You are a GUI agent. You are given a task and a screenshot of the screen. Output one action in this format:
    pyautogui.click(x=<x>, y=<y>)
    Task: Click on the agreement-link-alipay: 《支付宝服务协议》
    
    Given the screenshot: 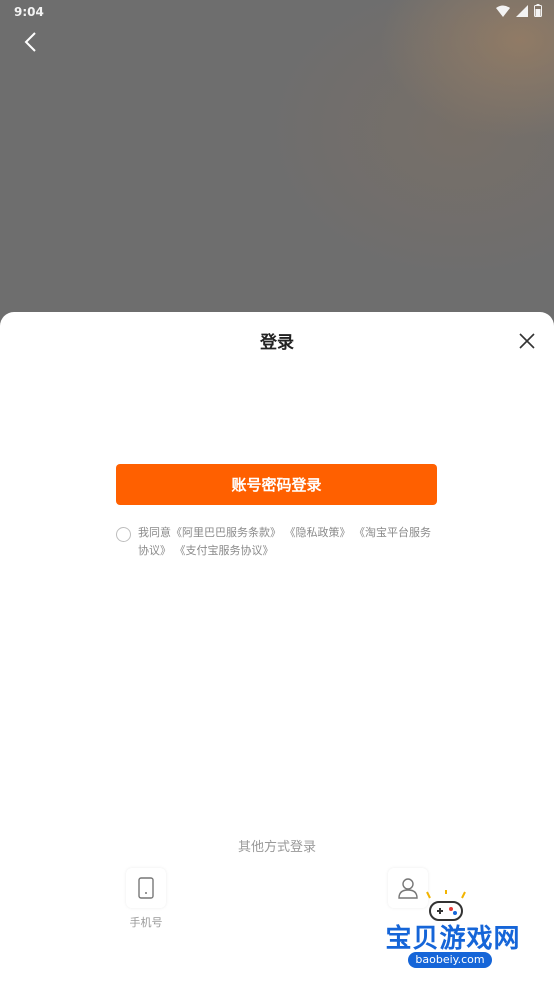 What is the action you would take?
    pyautogui.click(x=224, y=550)
    